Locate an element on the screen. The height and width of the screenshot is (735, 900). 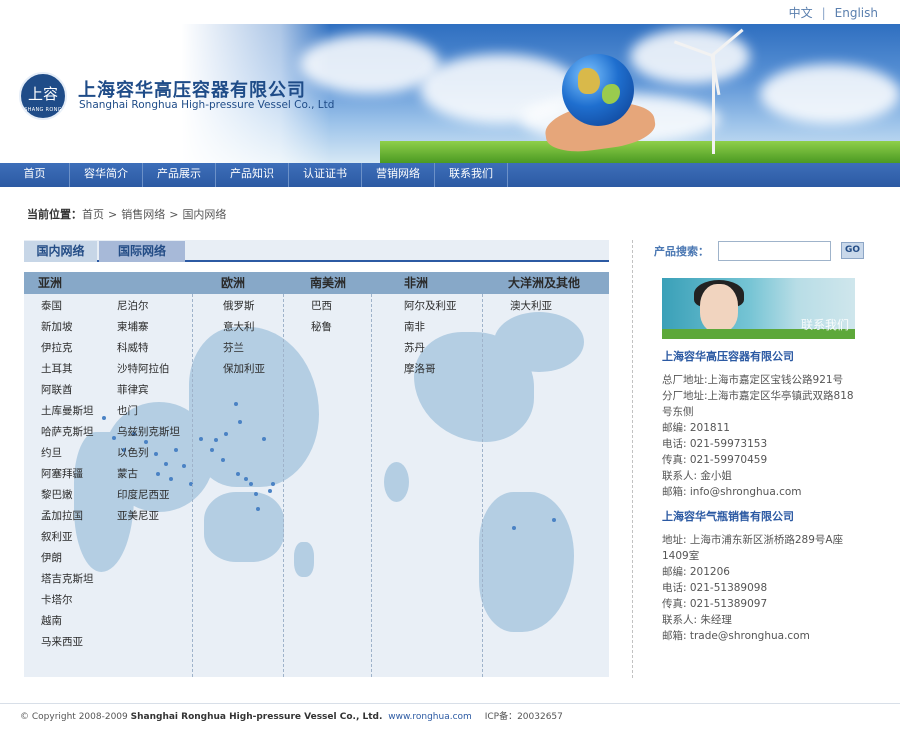
country-link: 南非 is located at coordinates (414, 326).